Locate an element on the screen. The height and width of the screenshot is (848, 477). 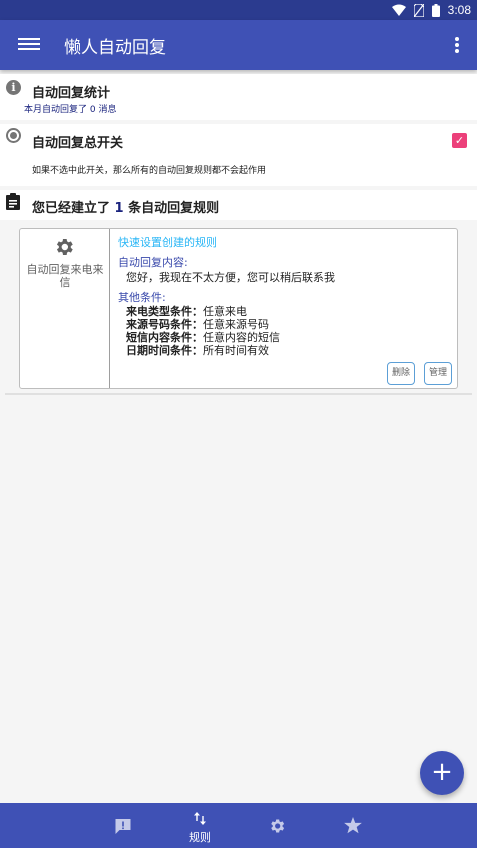
condition-row: 日期时间条件：所有时间有效 is located at coordinates (203, 350).